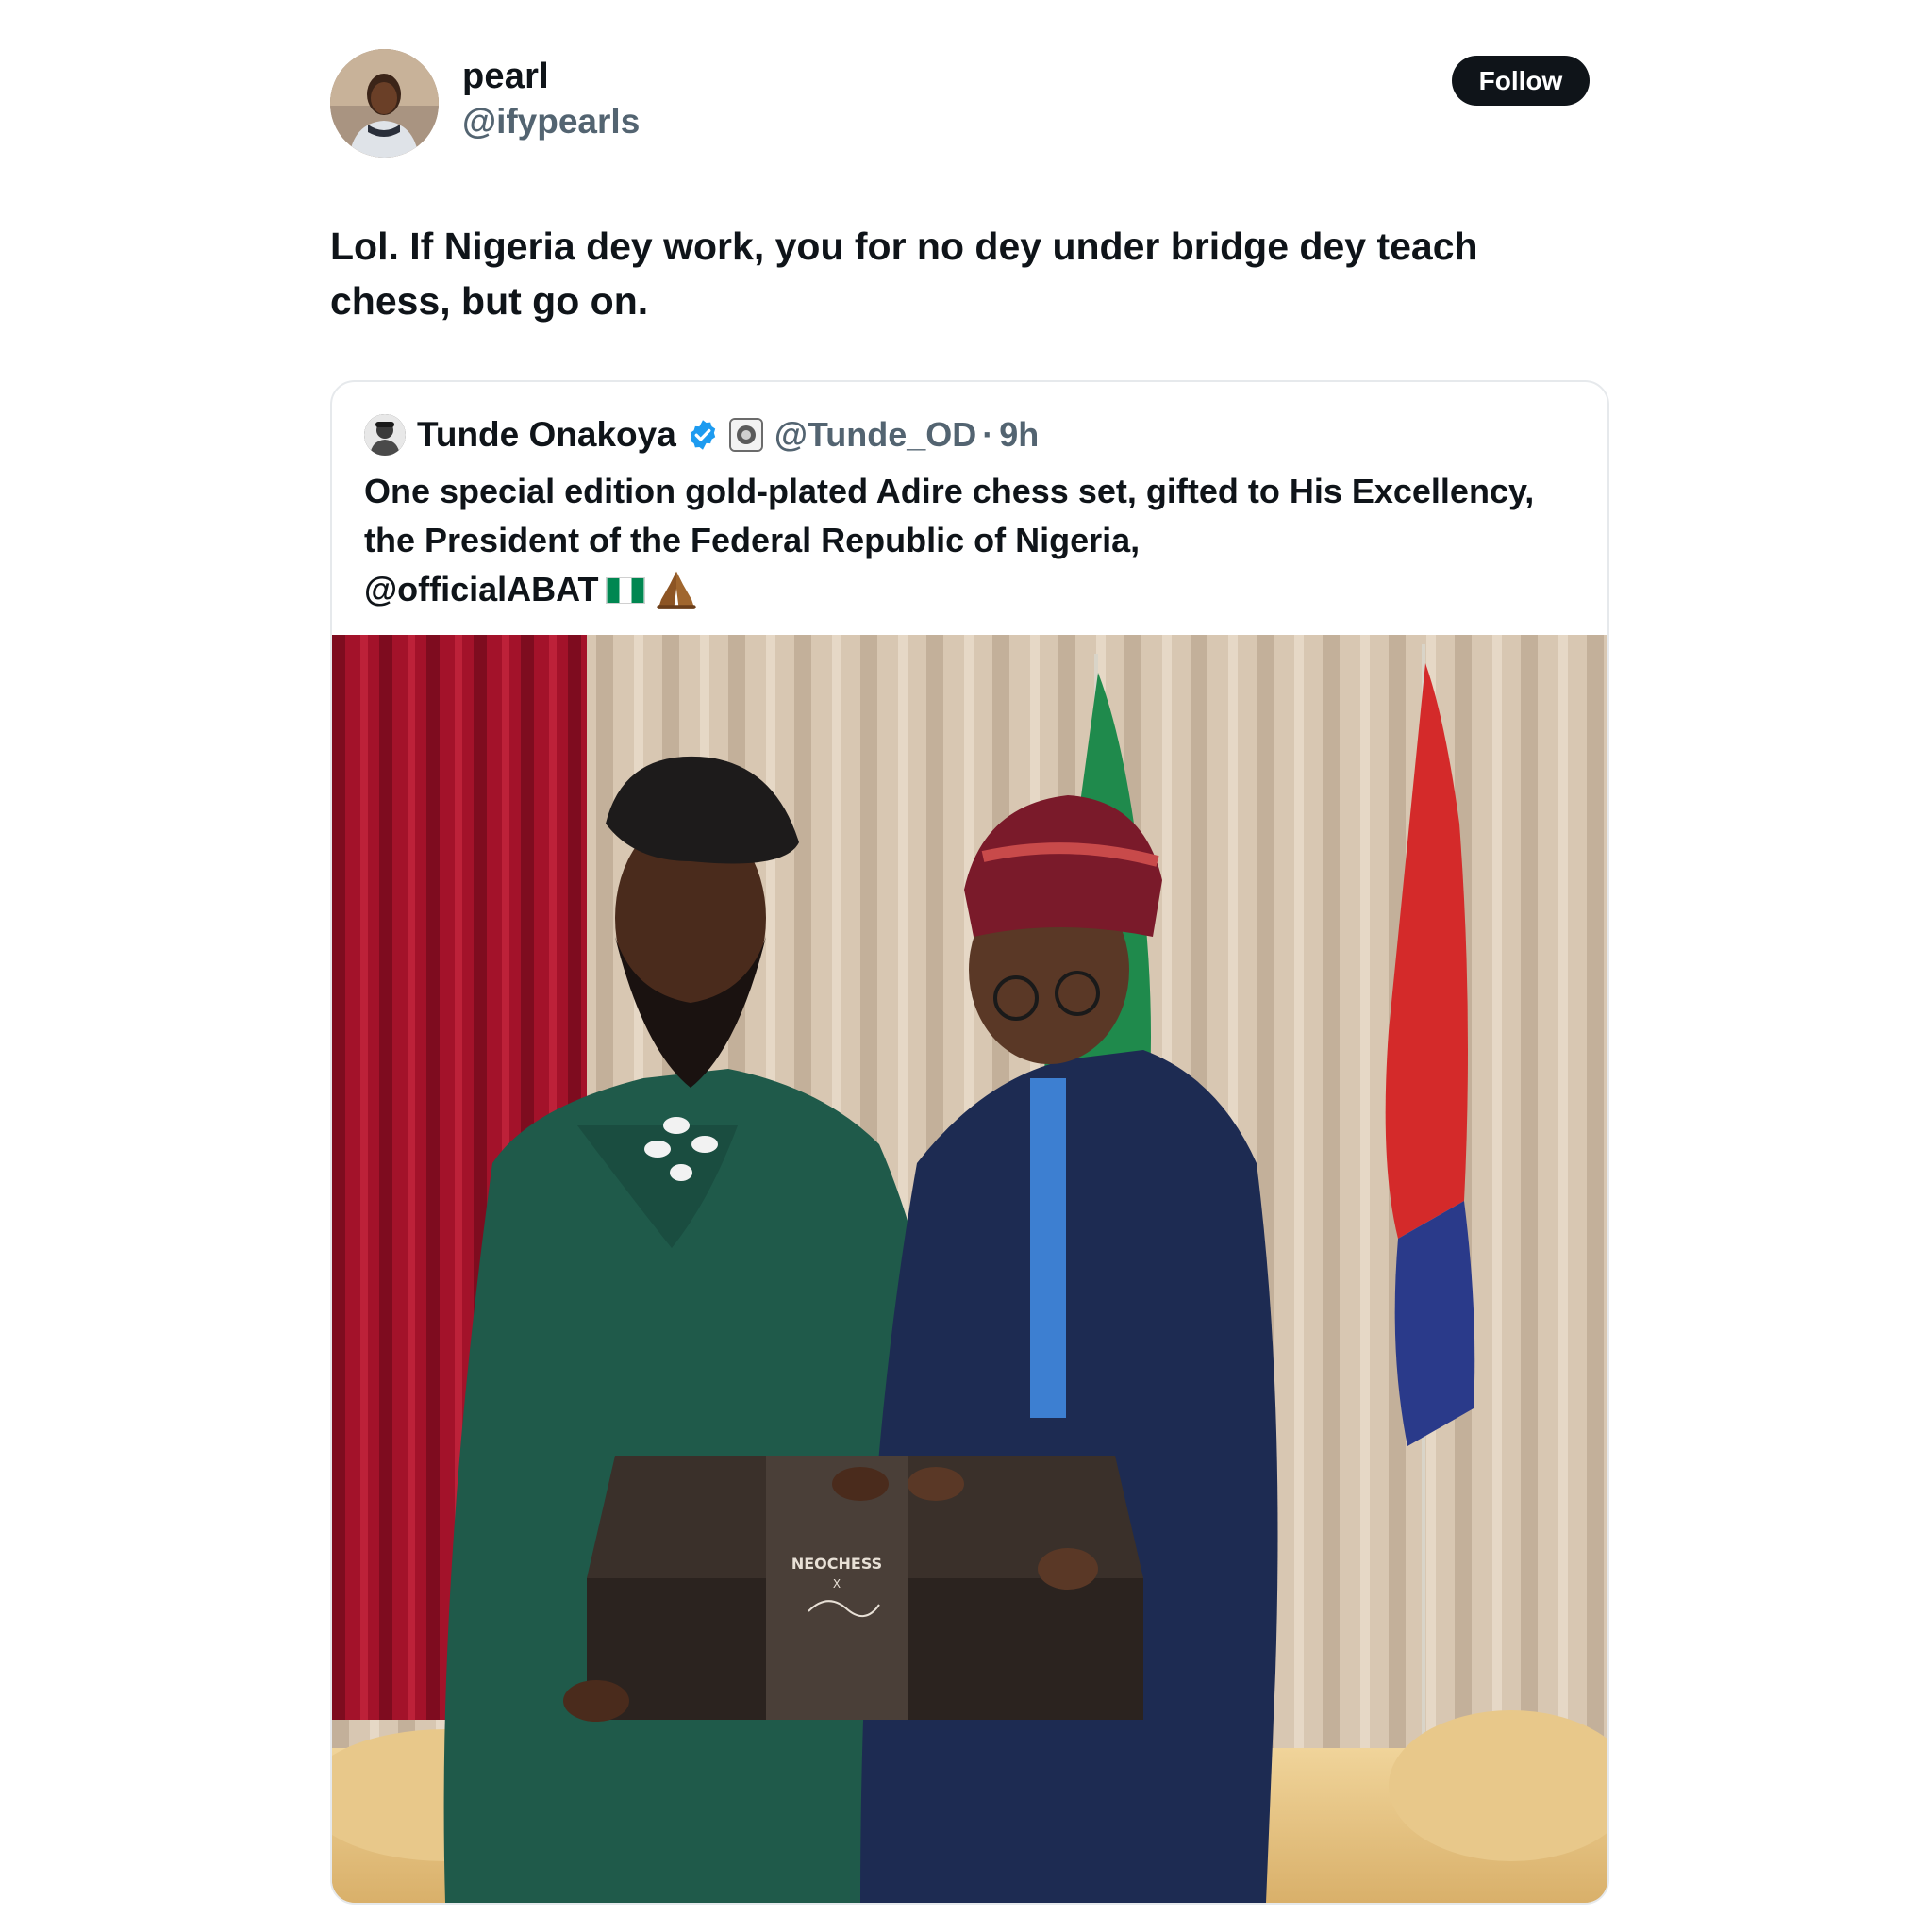 The width and height of the screenshot is (1932, 1932). I want to click on follow-button: Follow, so click(1521, 81).